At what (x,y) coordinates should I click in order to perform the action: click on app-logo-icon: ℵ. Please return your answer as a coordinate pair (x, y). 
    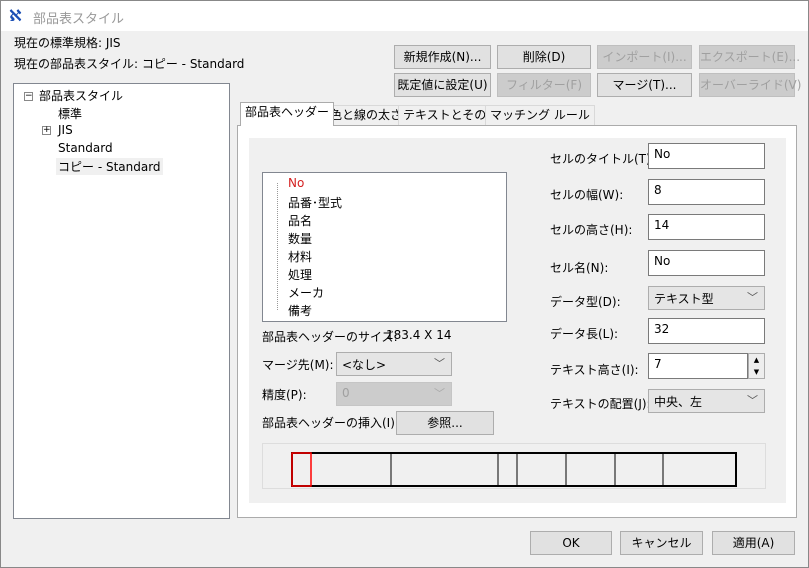
    Looking at the image, I should click on (15, 15).